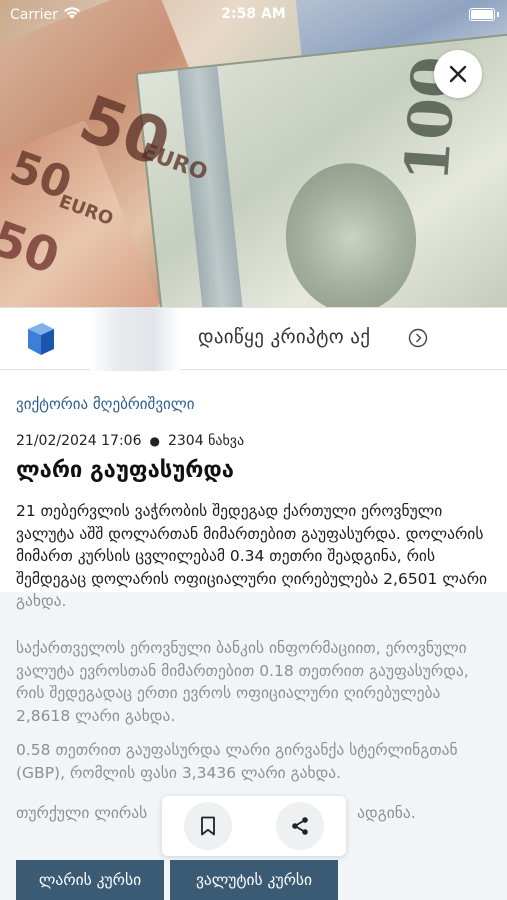  I want to click on article-meta: 21/02/2024 17:06 ● 2304 ნახვა, so click(130, 441).